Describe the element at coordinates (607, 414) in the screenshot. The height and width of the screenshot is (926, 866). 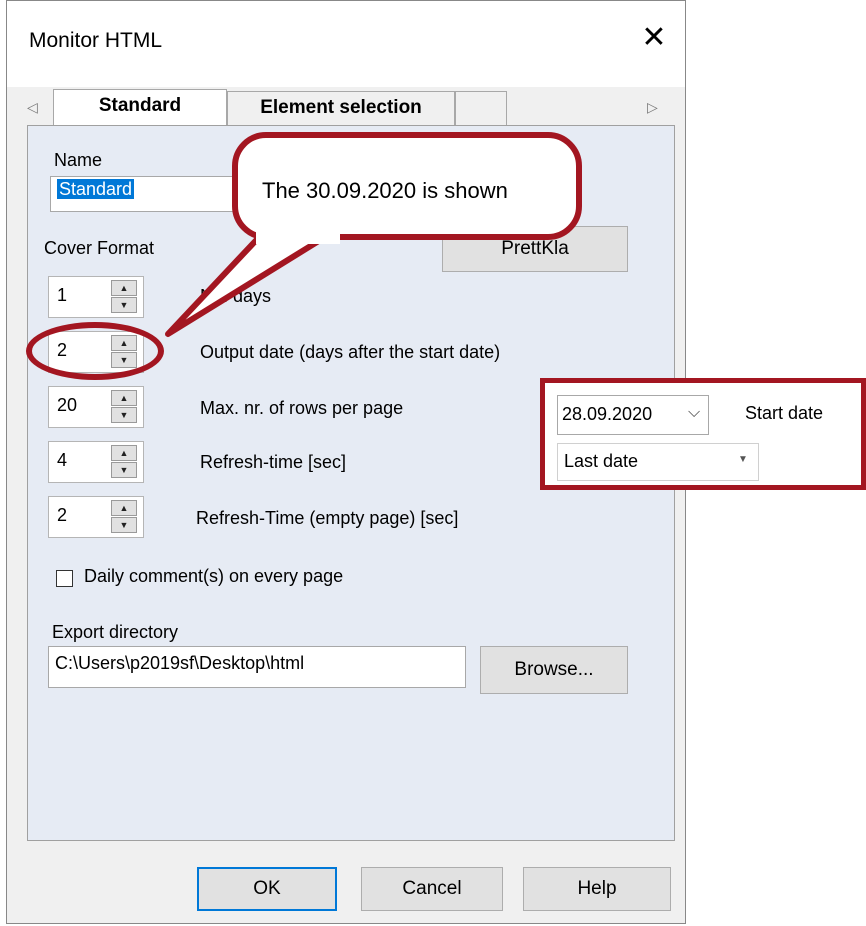
I see `start-date-value: 28.09.2020` at that location.